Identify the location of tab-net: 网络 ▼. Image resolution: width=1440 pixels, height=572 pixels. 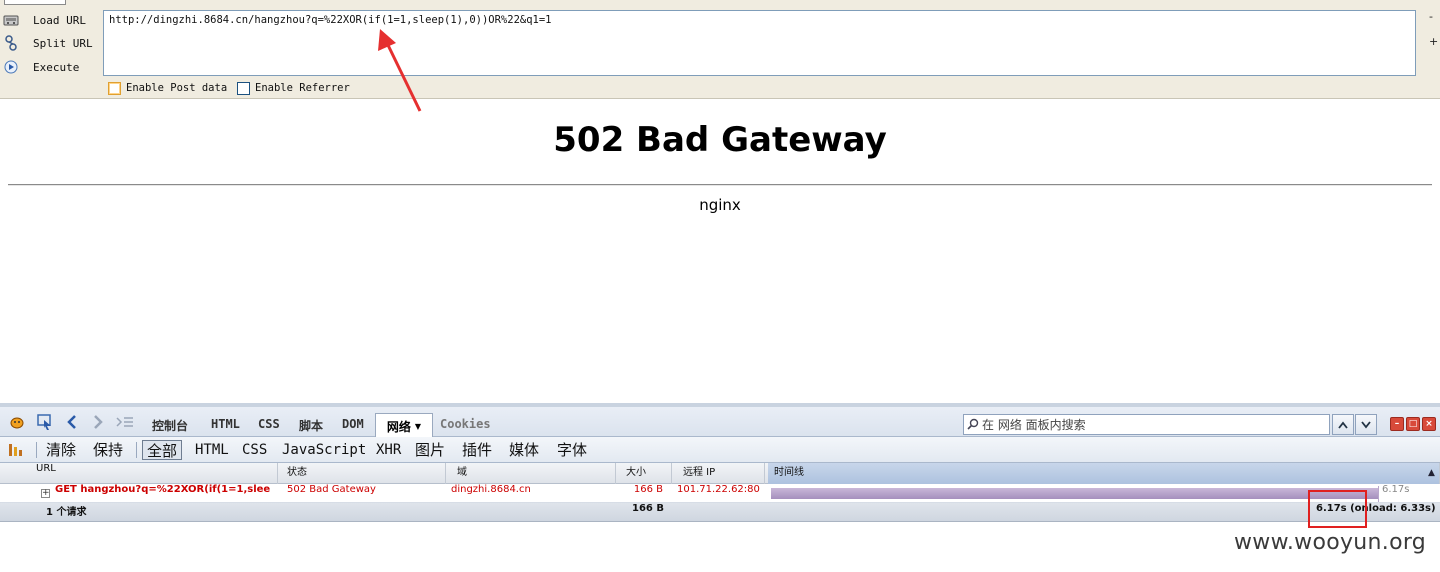
(404, 425).